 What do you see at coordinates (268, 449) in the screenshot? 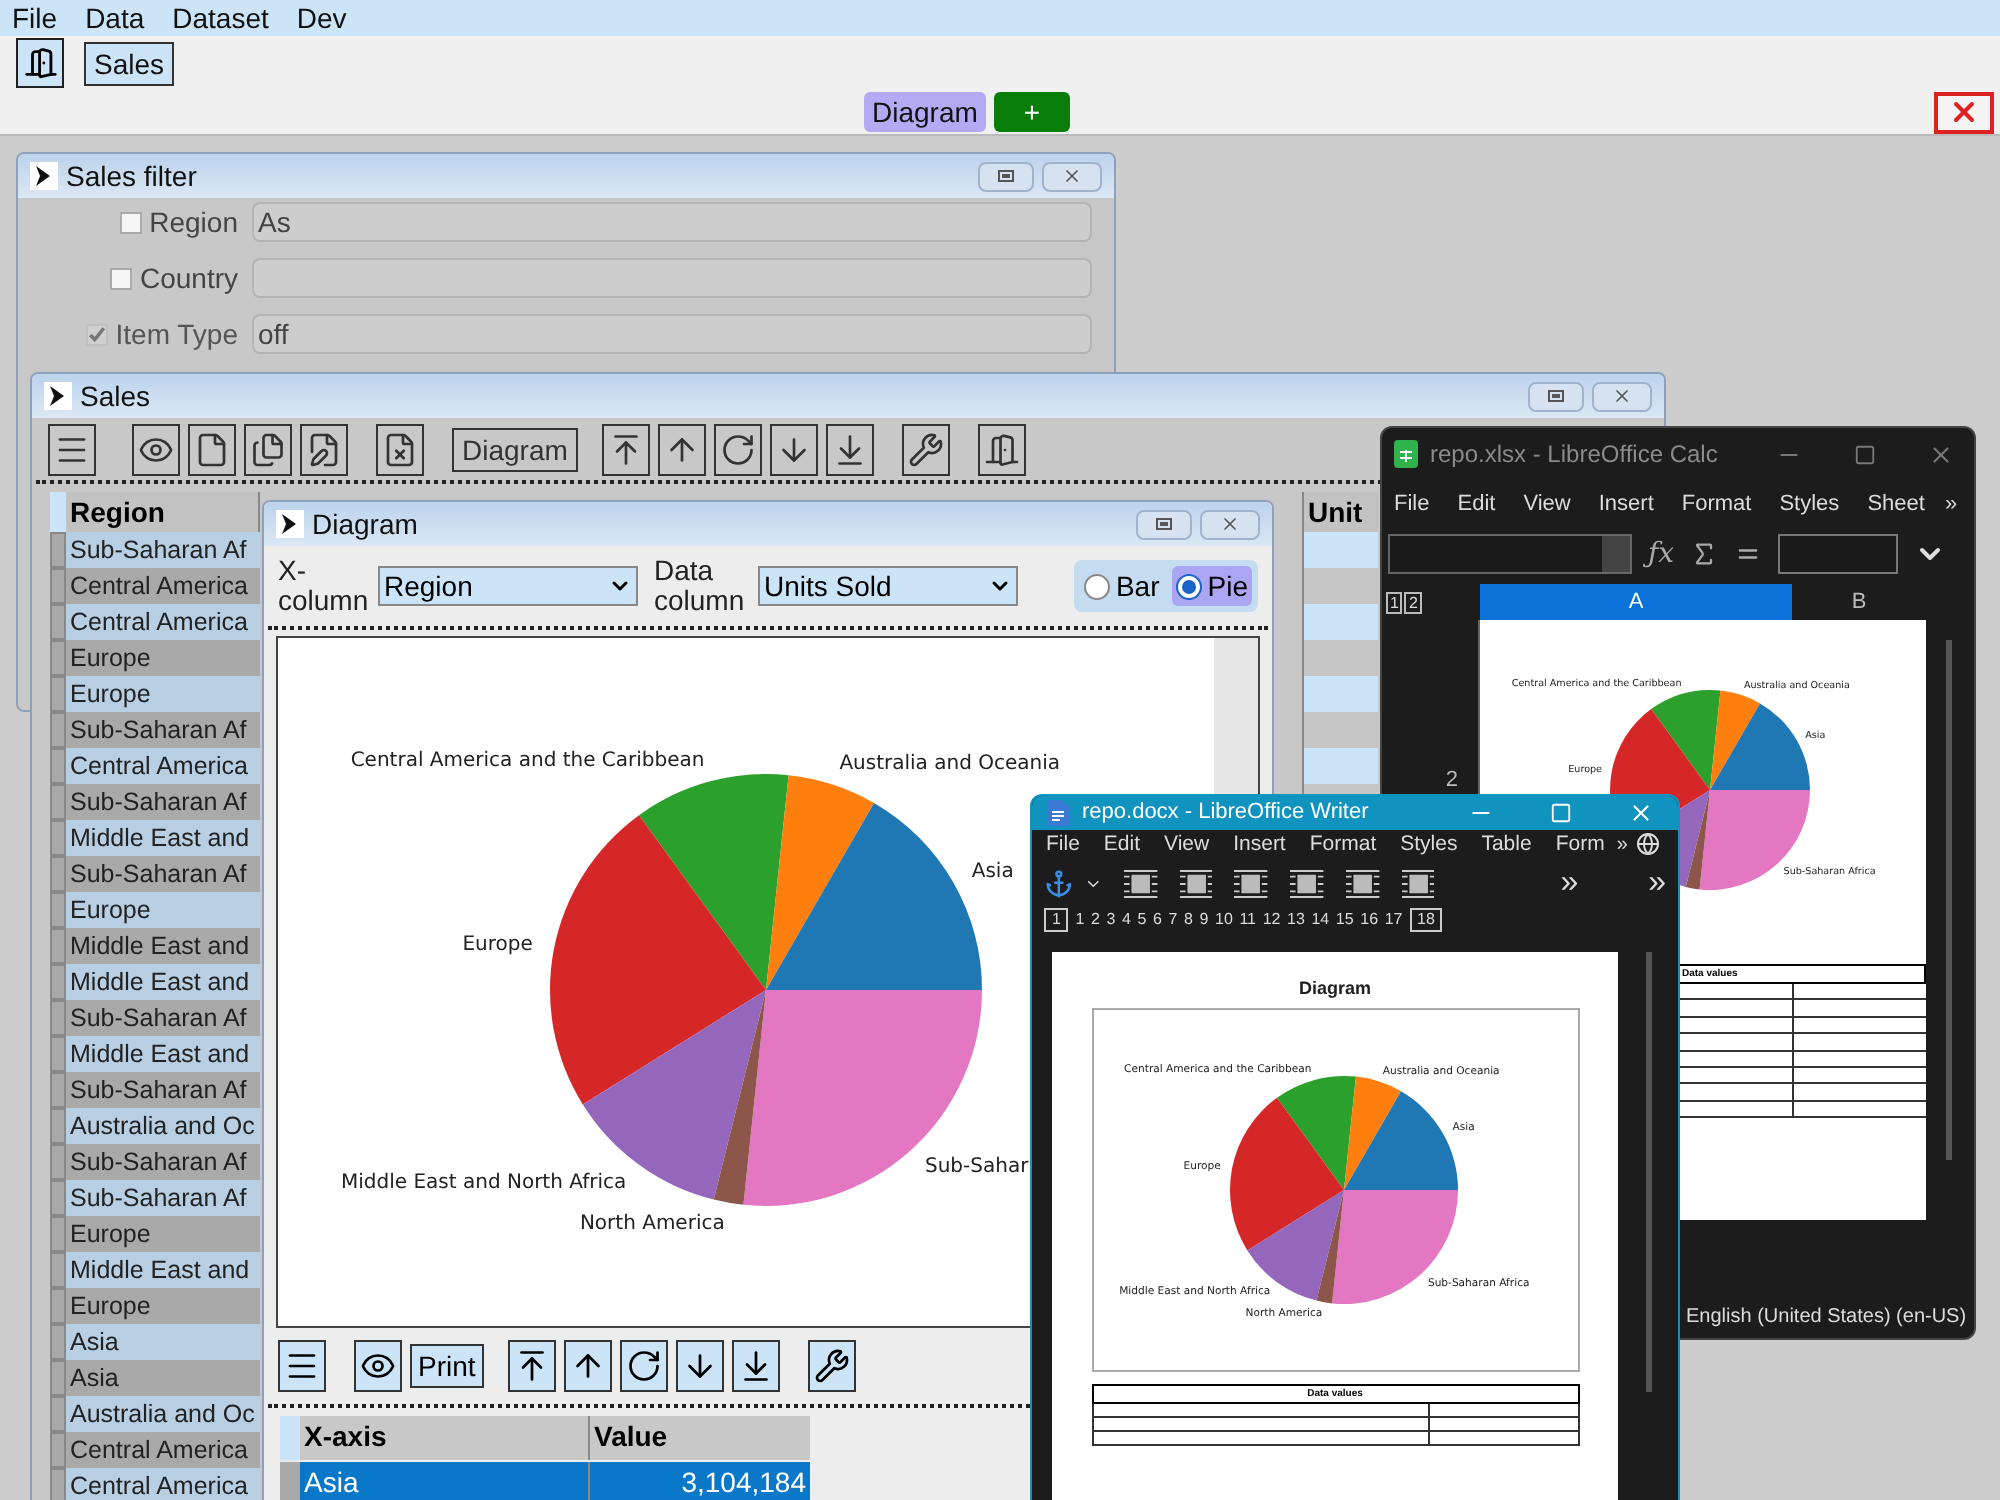
I see `copy-files-icon-button` at bounding box center [268, 449].